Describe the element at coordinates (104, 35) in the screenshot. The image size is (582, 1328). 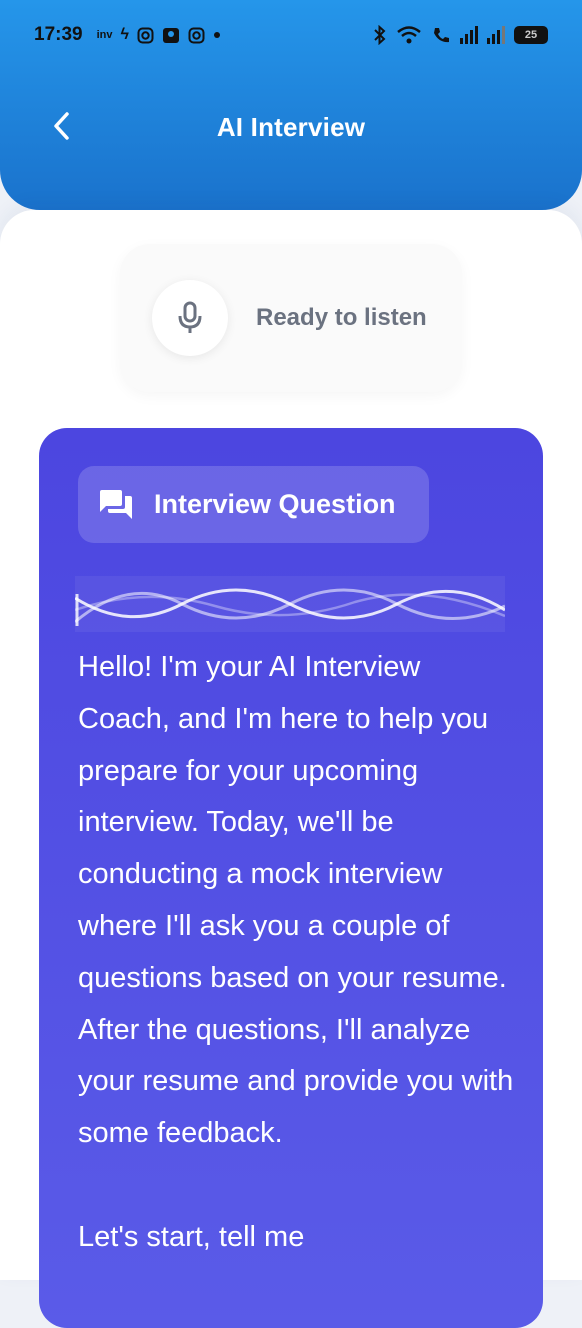
I see `inv-icon: inv` at that location.